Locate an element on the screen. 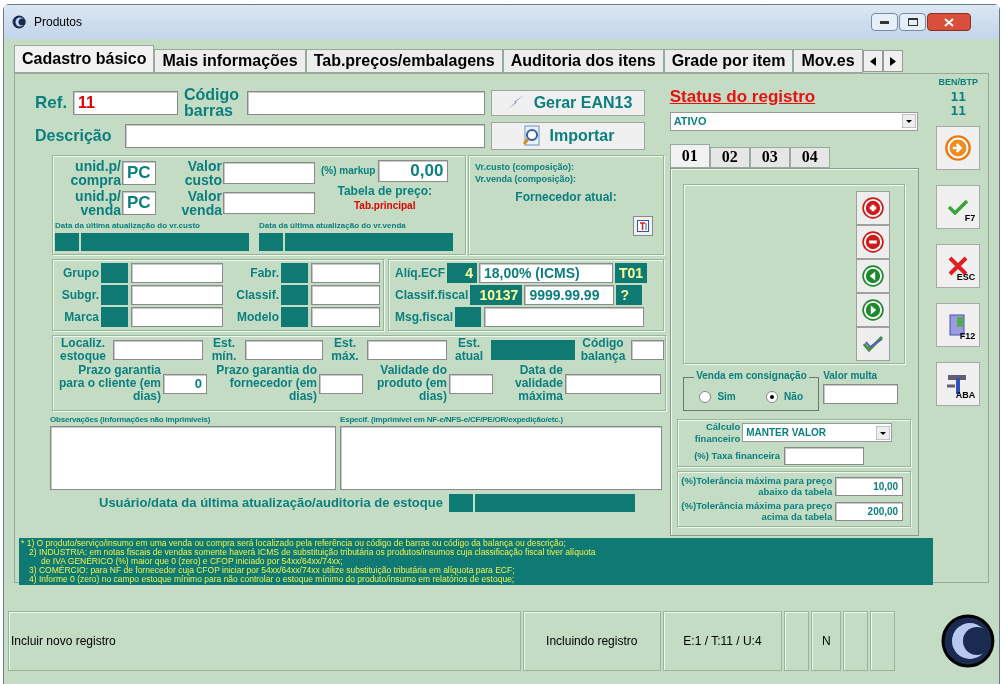 The width and height of the screenshot is (1005, 684). text-button is located at coordinates (643, 226).